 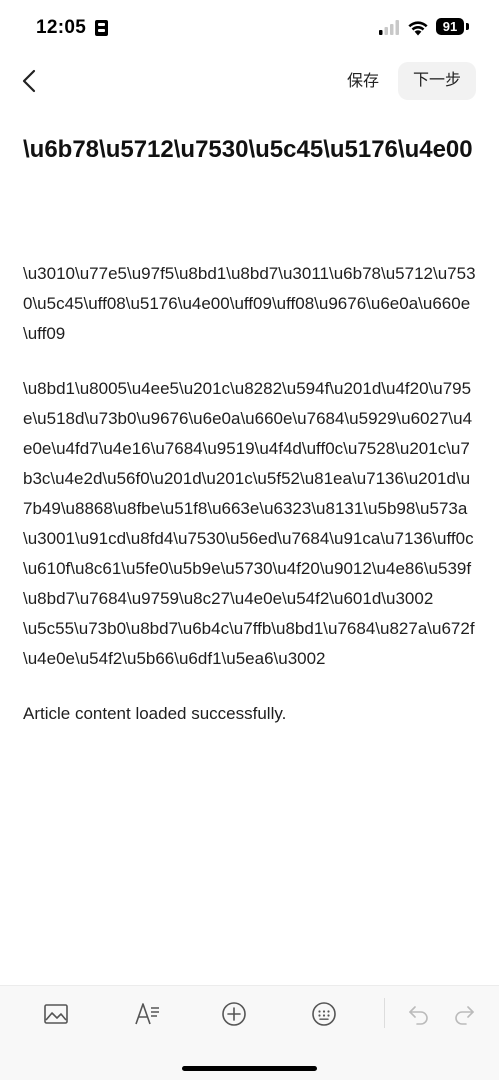 I want to click on redo-icon, so click(x=464, y=1015).